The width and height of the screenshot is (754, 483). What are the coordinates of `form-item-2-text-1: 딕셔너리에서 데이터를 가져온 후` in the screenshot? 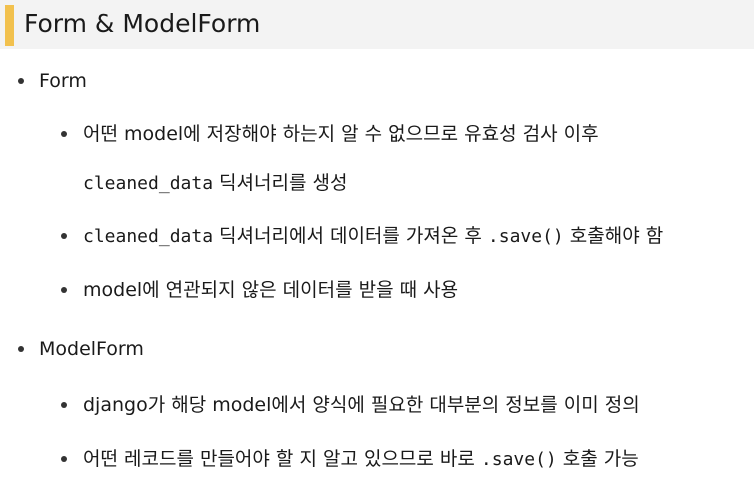 It's located at (350, 236).